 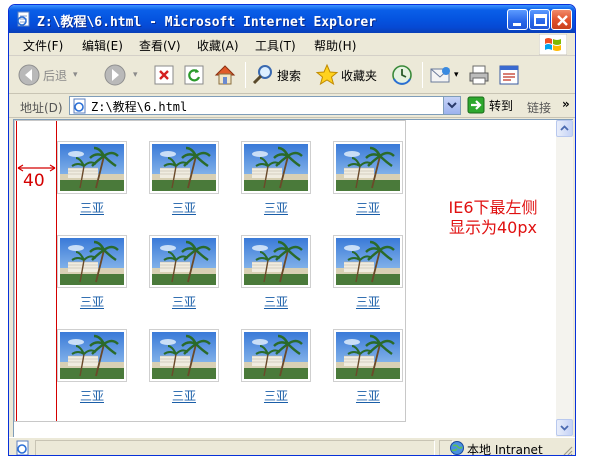 I want to click on go-button: 转到, so click(x=490, y=105).